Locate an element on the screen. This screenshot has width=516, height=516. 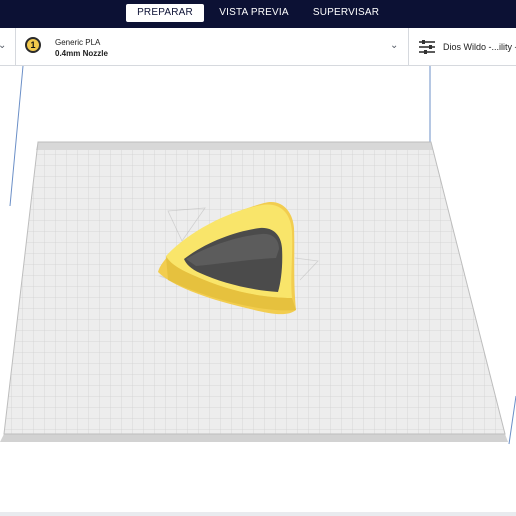
top-navigation-bar: PREPARAR VISTA PREVIA SUPERVISAR is located at coordinates (258, 14).